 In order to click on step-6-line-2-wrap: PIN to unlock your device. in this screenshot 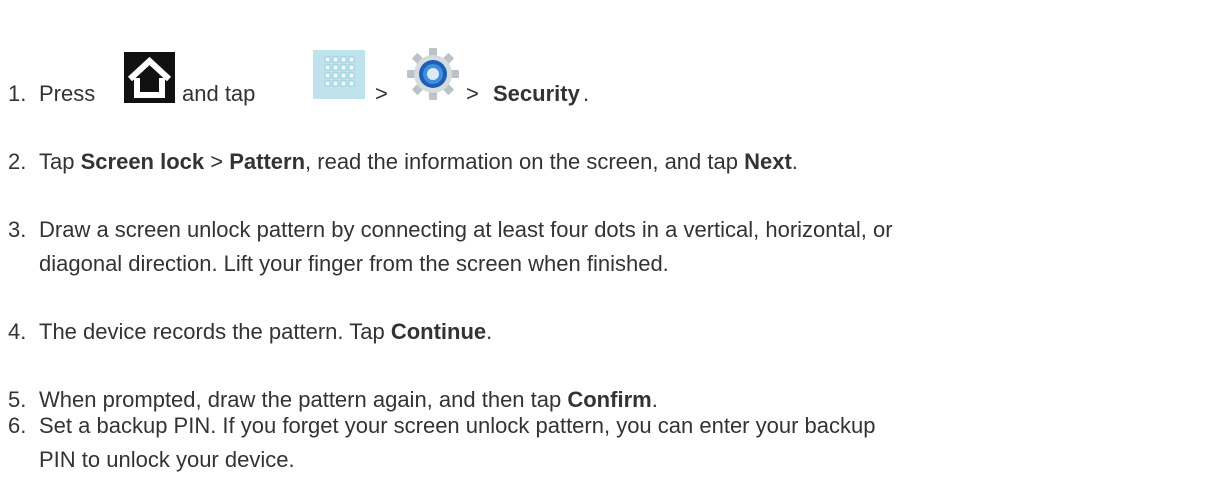, I will do `click(619, 460)`.